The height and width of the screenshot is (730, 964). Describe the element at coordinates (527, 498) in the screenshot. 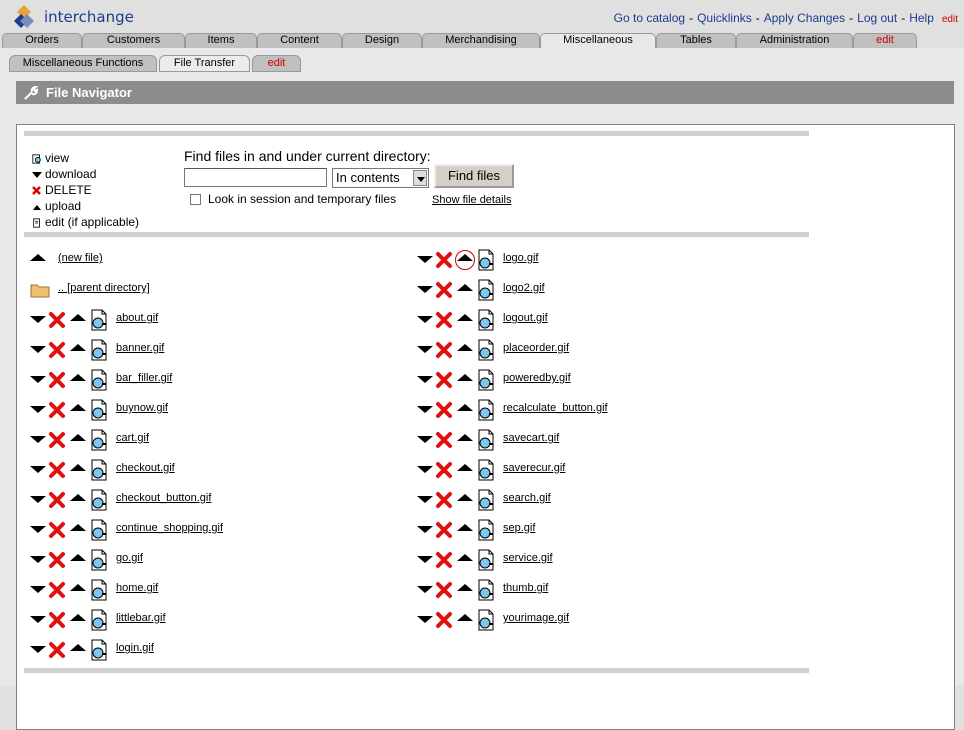

I see `file-name-link: search.gif` at that location.